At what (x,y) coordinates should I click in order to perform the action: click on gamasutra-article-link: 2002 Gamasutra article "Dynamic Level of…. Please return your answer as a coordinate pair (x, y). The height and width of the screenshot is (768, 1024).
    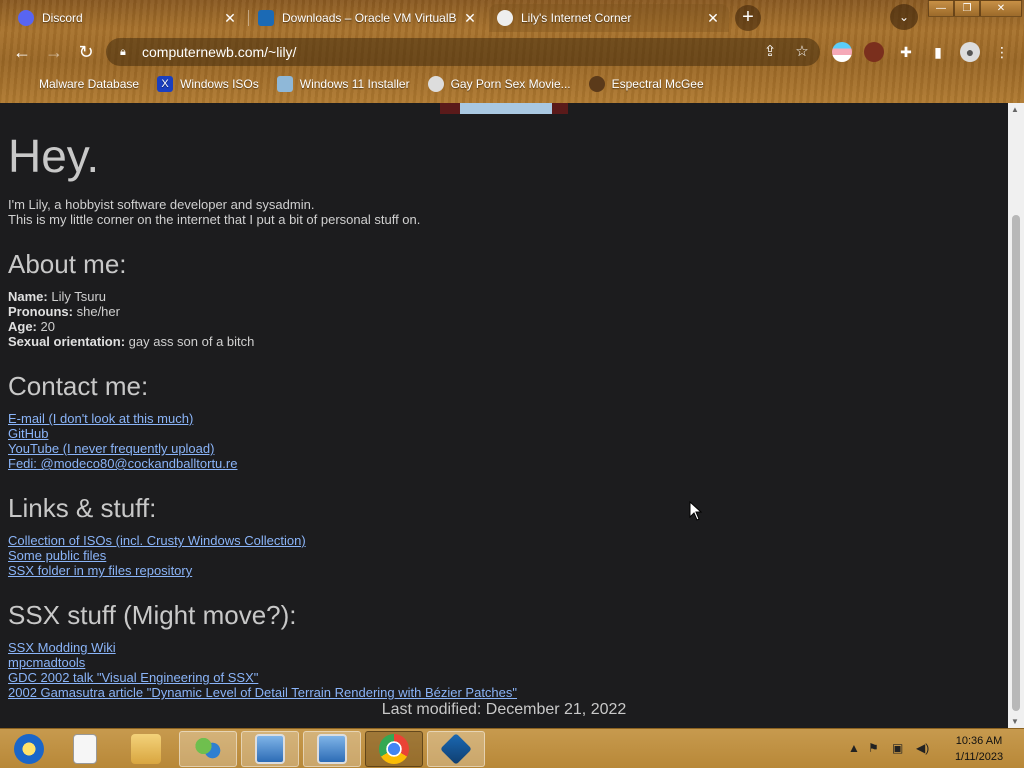
    Looking at the image, I should click on (262, 692).